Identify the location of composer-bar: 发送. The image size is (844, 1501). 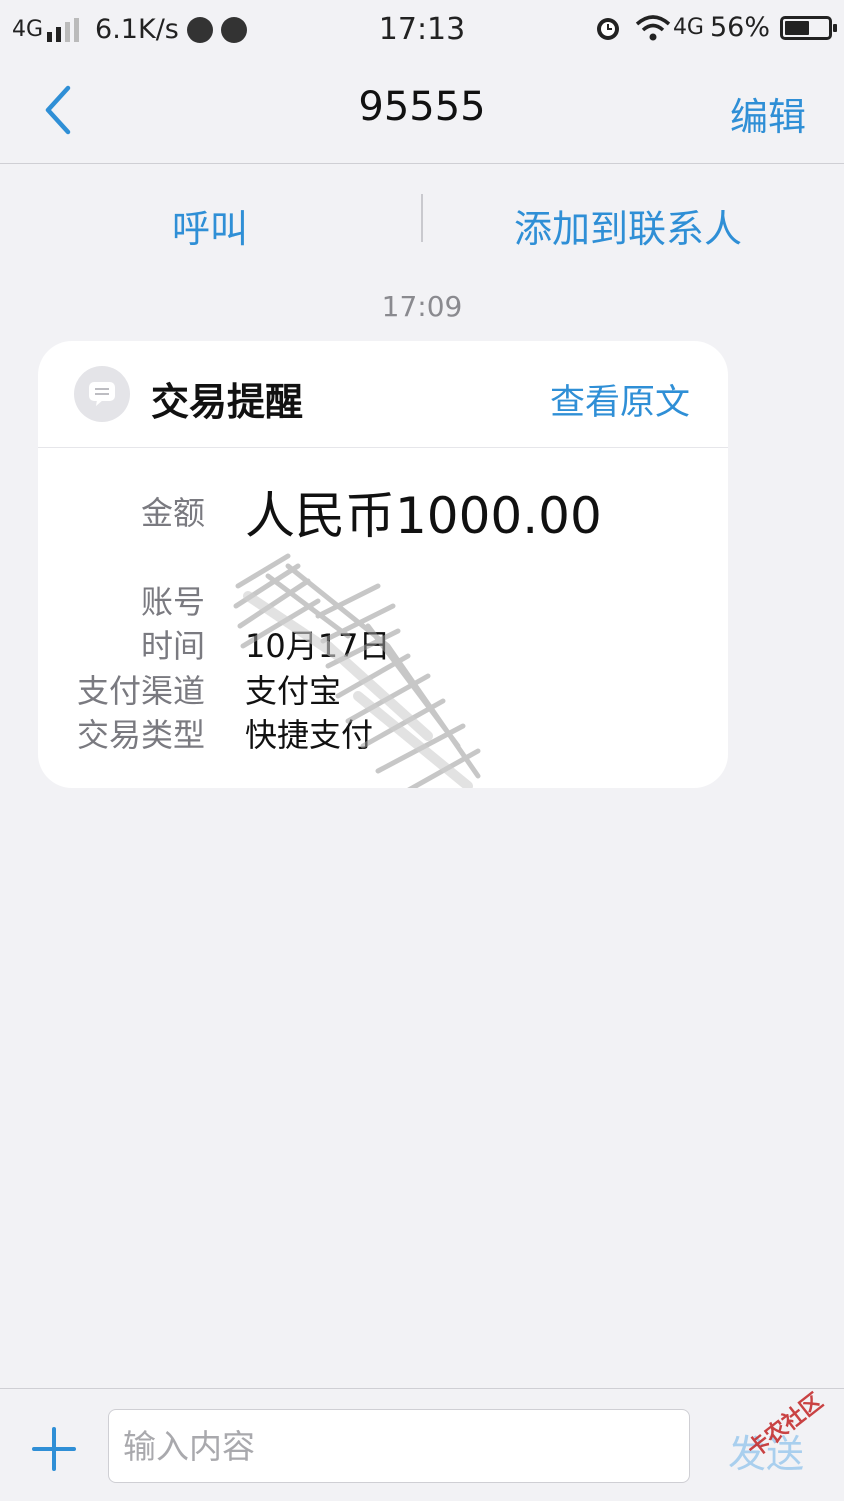
(422, 1444).